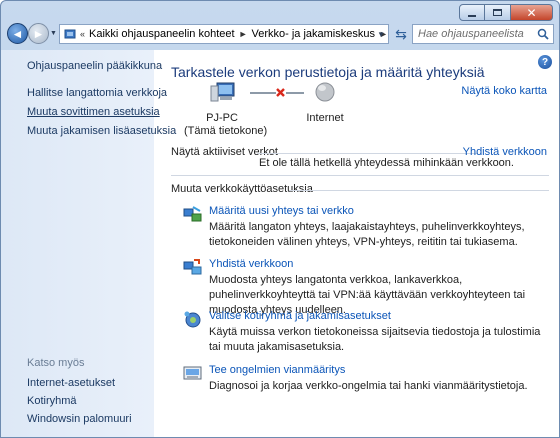 Image resolution: width=560 pixels, height=438 pixels. What do you see at coordinates (192, 373) in the screenshot?
I see `troubleshoot-icon` at bounding box center [192, 373].